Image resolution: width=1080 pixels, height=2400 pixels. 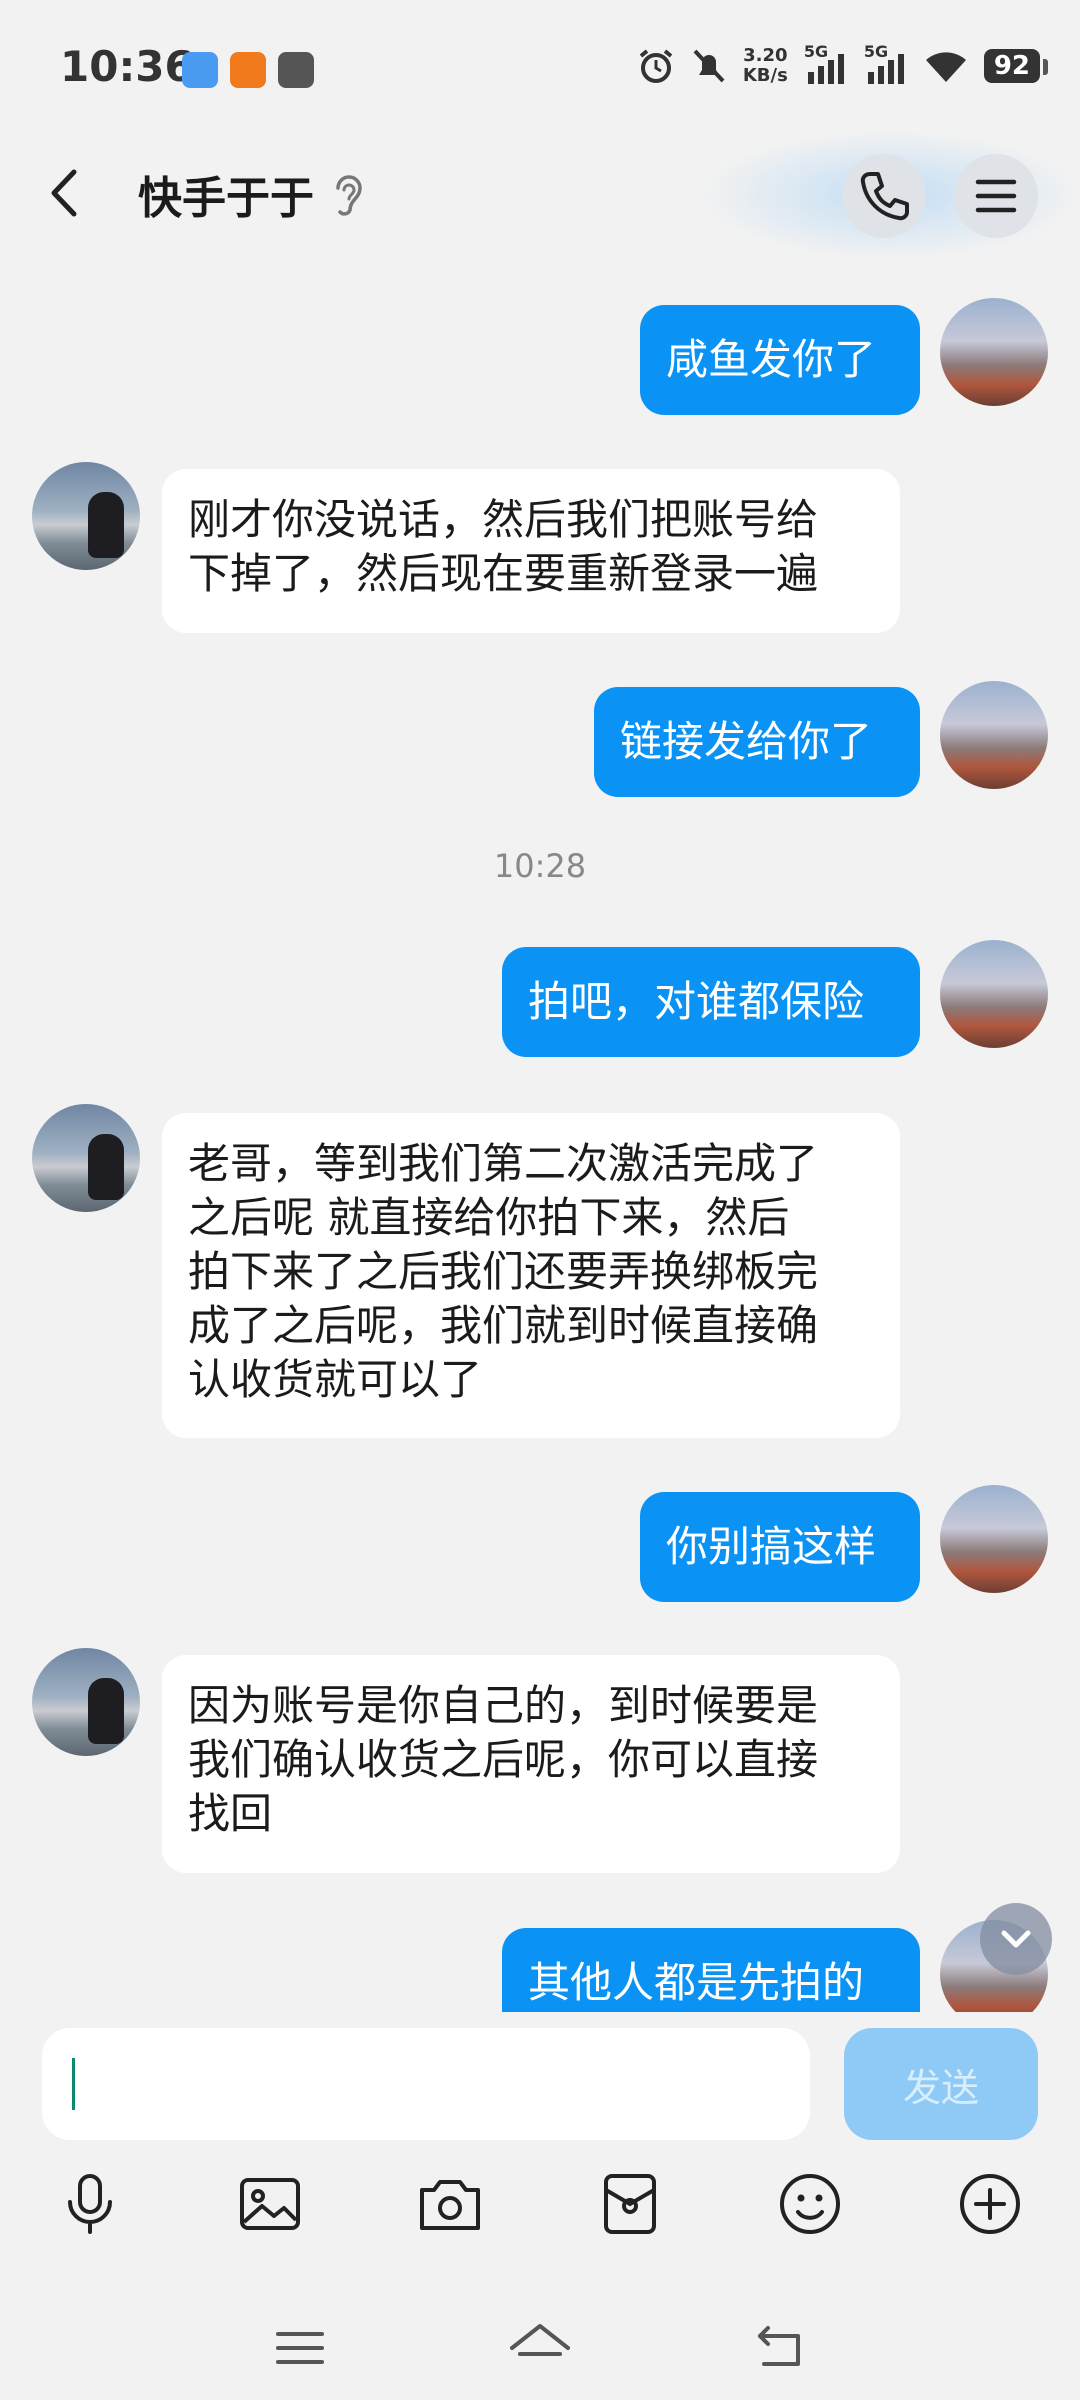 I want to click on system-nav-bar, so click(x=540, y=2345).